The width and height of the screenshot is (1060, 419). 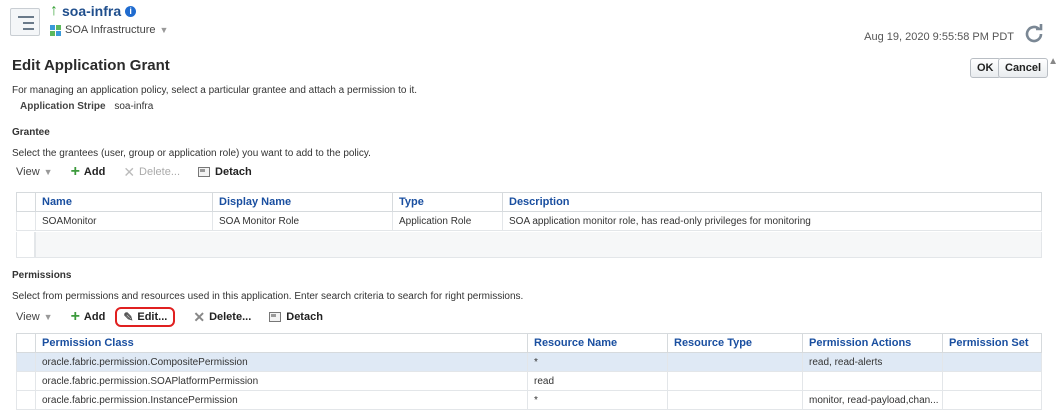 I want to click on target-title-row: ↑ soa-infra i, so click(x=93, y=11).